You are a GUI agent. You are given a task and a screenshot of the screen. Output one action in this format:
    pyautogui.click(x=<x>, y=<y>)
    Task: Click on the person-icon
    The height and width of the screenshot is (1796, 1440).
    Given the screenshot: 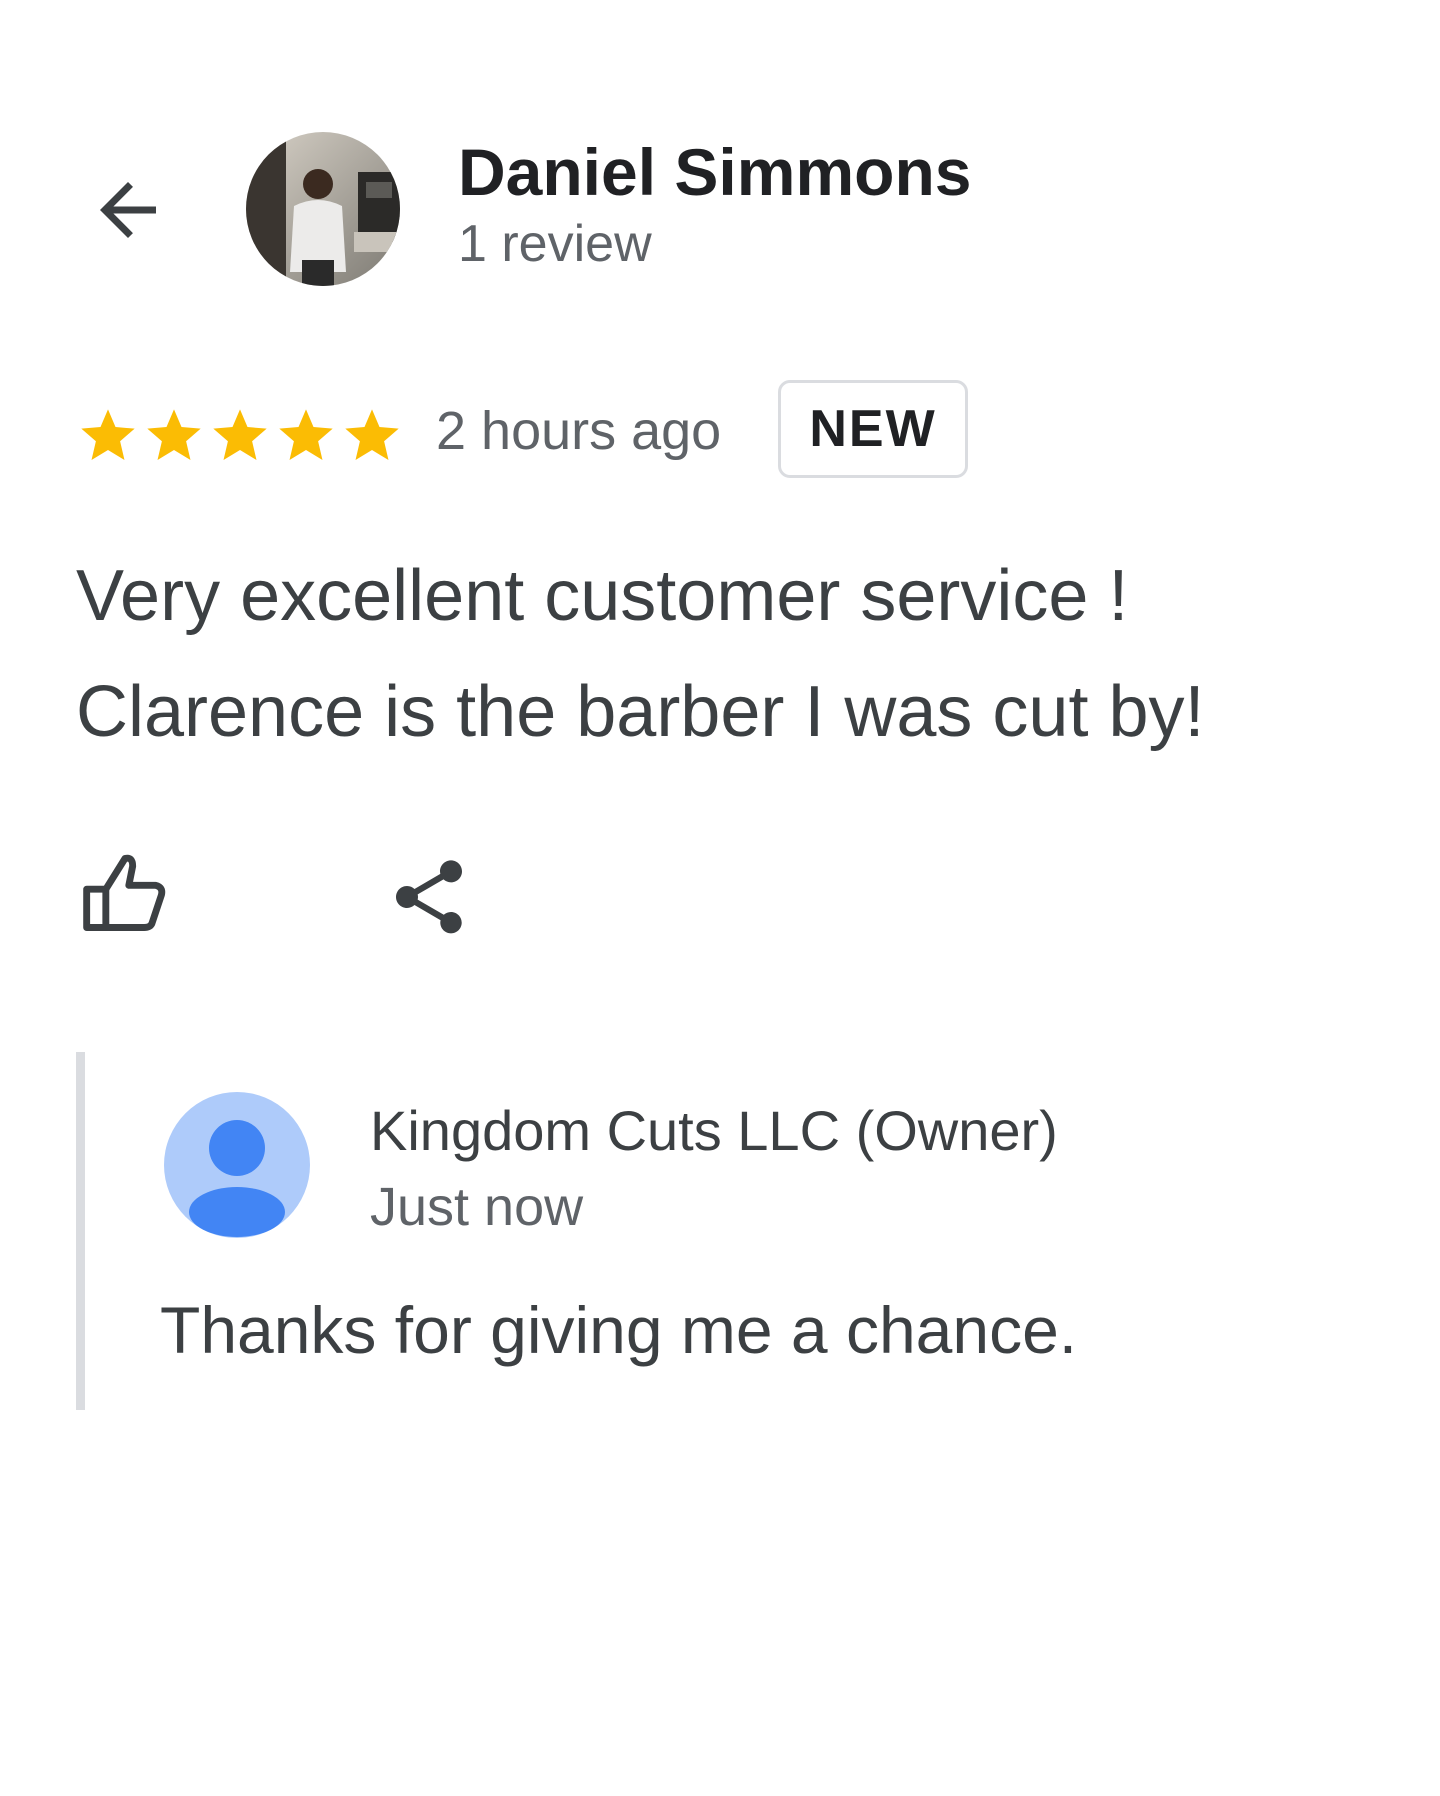 What is the action you would take?
    pyautogui.click(x=237, y=1165)
    